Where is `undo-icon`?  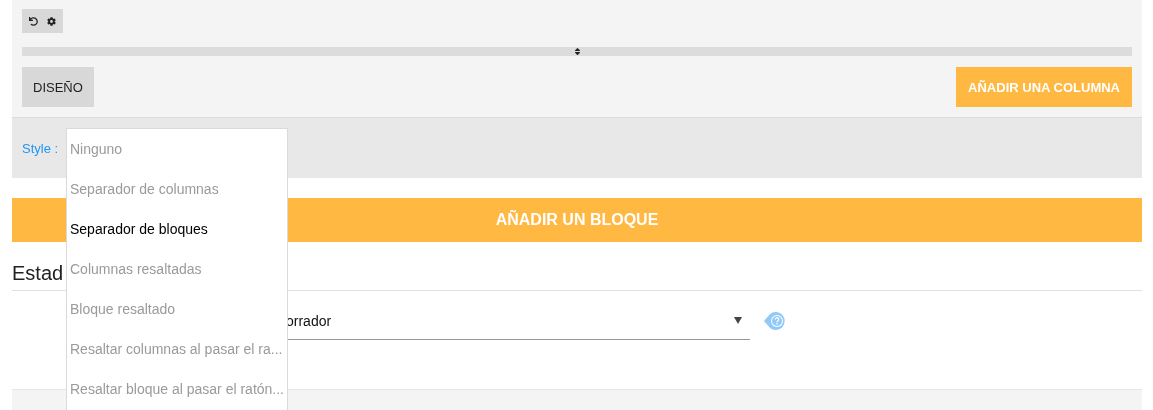 undo-icon is located at coordinates (33, 21).